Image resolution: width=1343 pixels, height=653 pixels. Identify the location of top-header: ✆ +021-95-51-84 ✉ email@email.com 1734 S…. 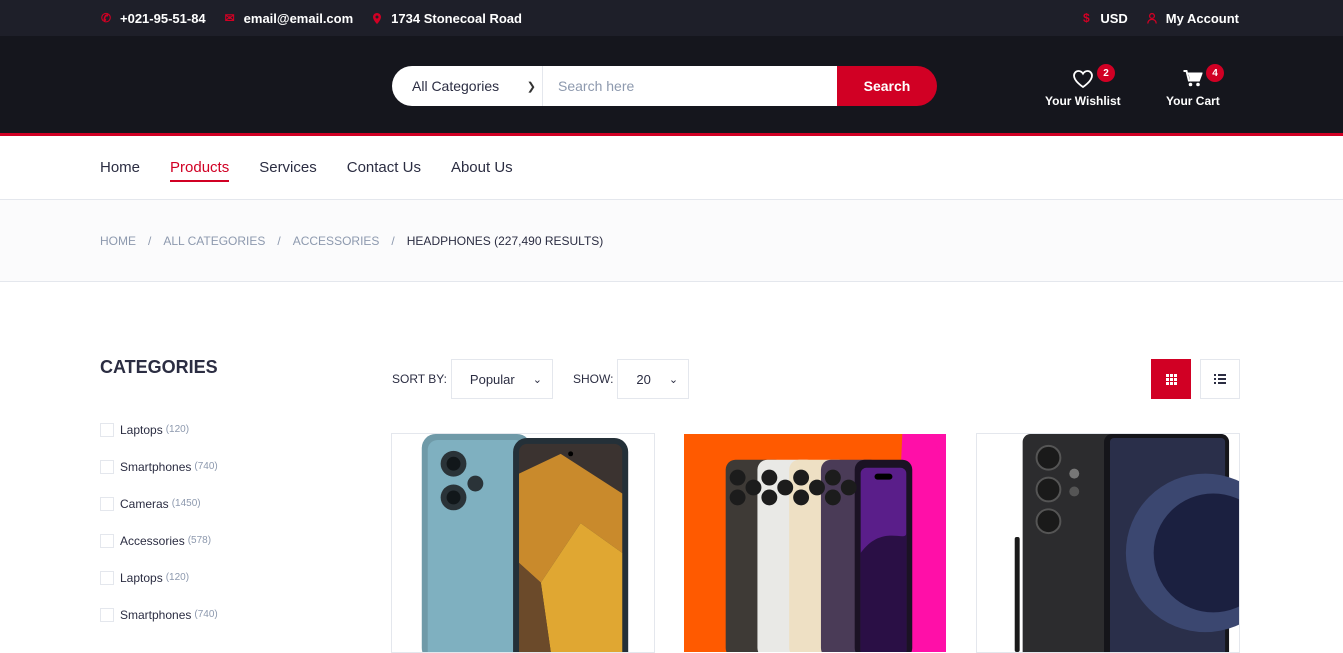
(671, 18).